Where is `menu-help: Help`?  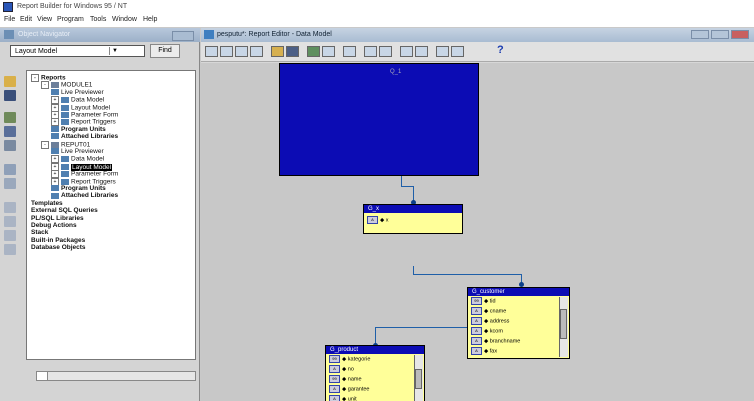 menu-help: Help is located at coordinates (150, 19).